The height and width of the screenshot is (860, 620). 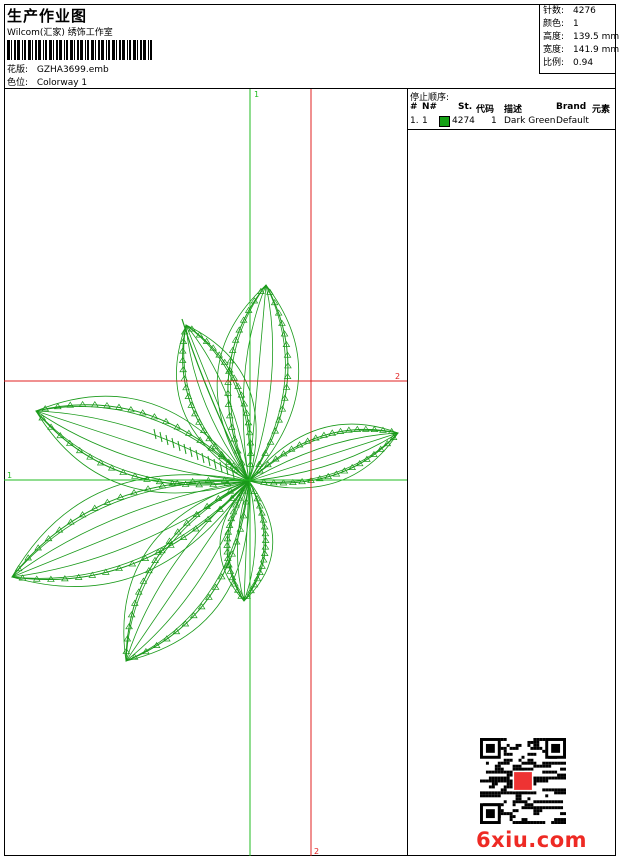 What do you see at coordinates (414, 107) in the screenshot?
I see `col-index: #` at bounding box center [414, 107].